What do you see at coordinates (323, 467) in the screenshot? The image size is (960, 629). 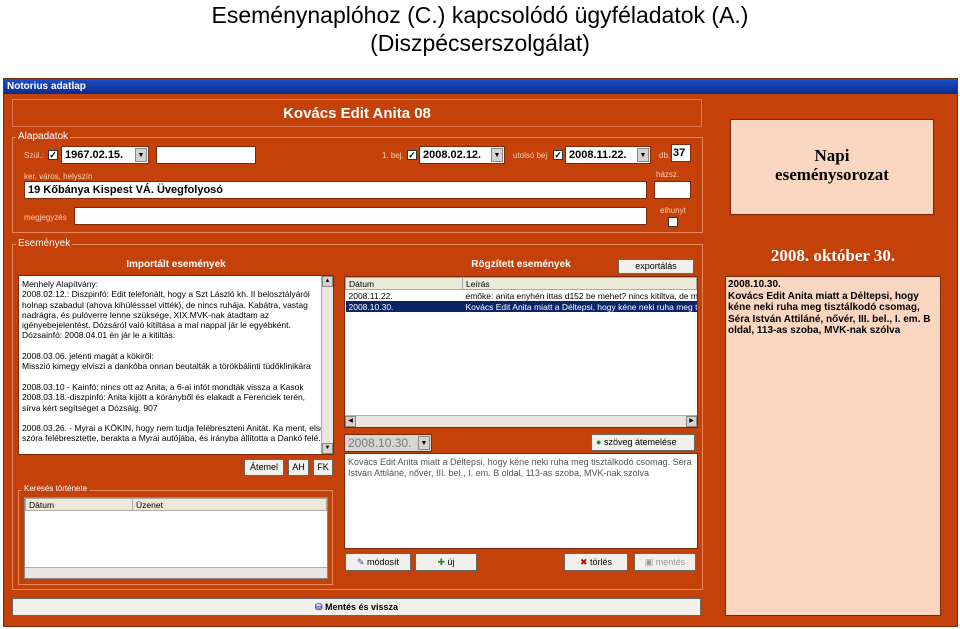 I see `fk-button: FK` at bounding box center [323, 467].